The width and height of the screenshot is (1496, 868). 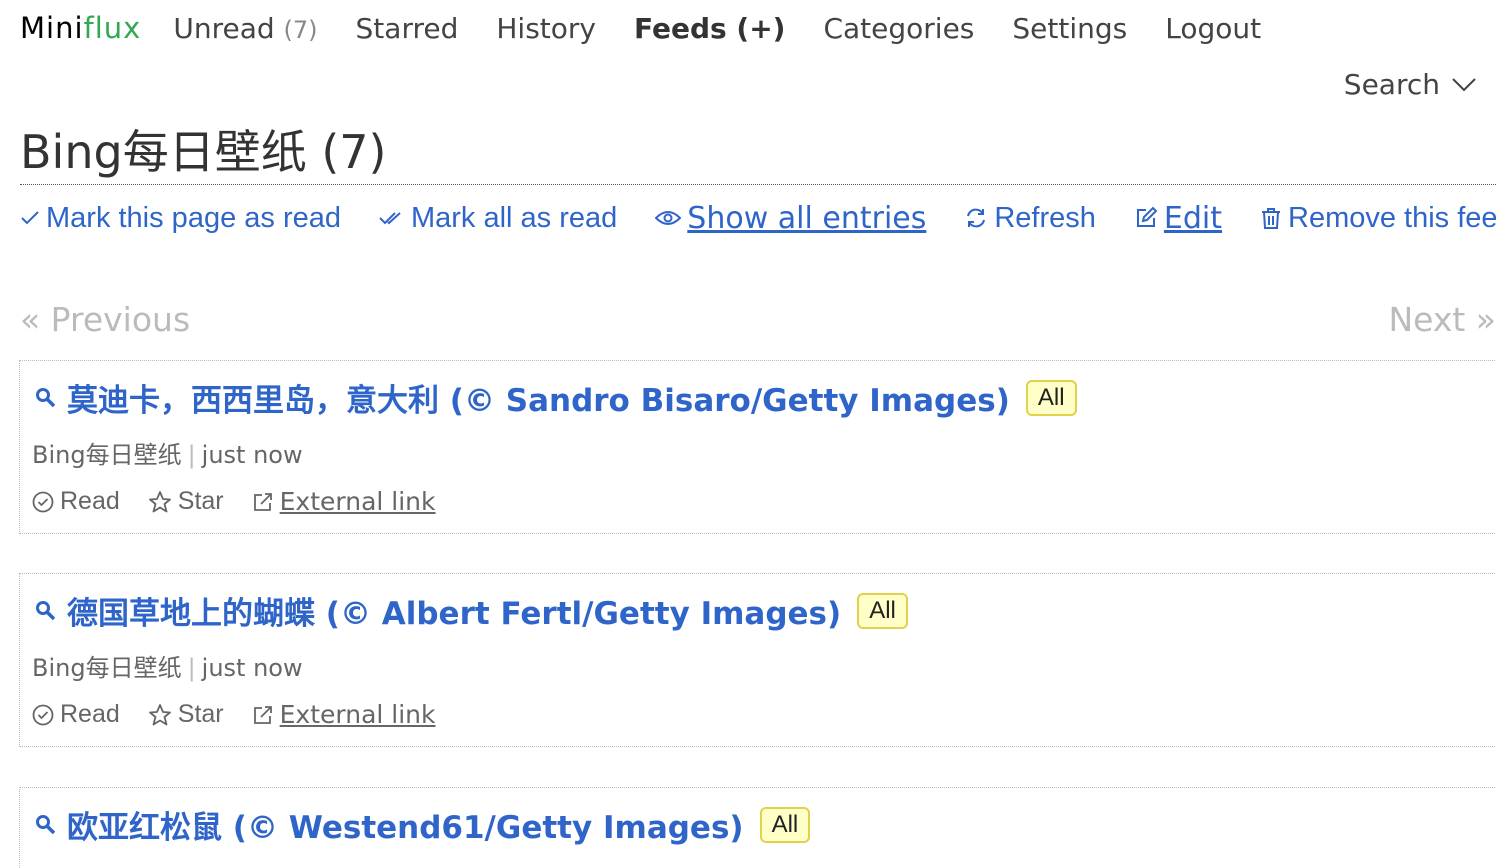 What do you see at coordinates (898, 28) in the screenshot?
I see `nav-categories: Categories` at bounding box center [898, 28].